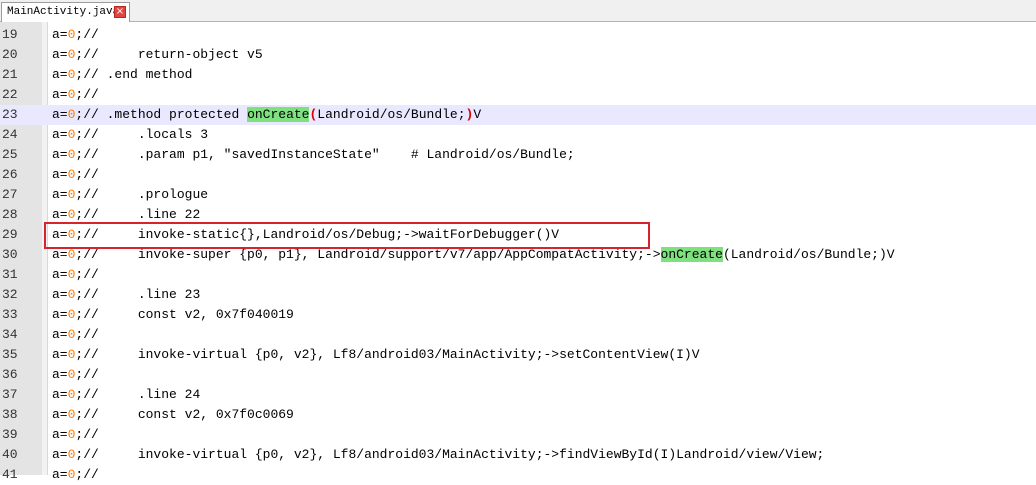 Image resolution: width=1036 pixels, height=485 pixels. I want to click on line-number: 33, so click(10, 314).